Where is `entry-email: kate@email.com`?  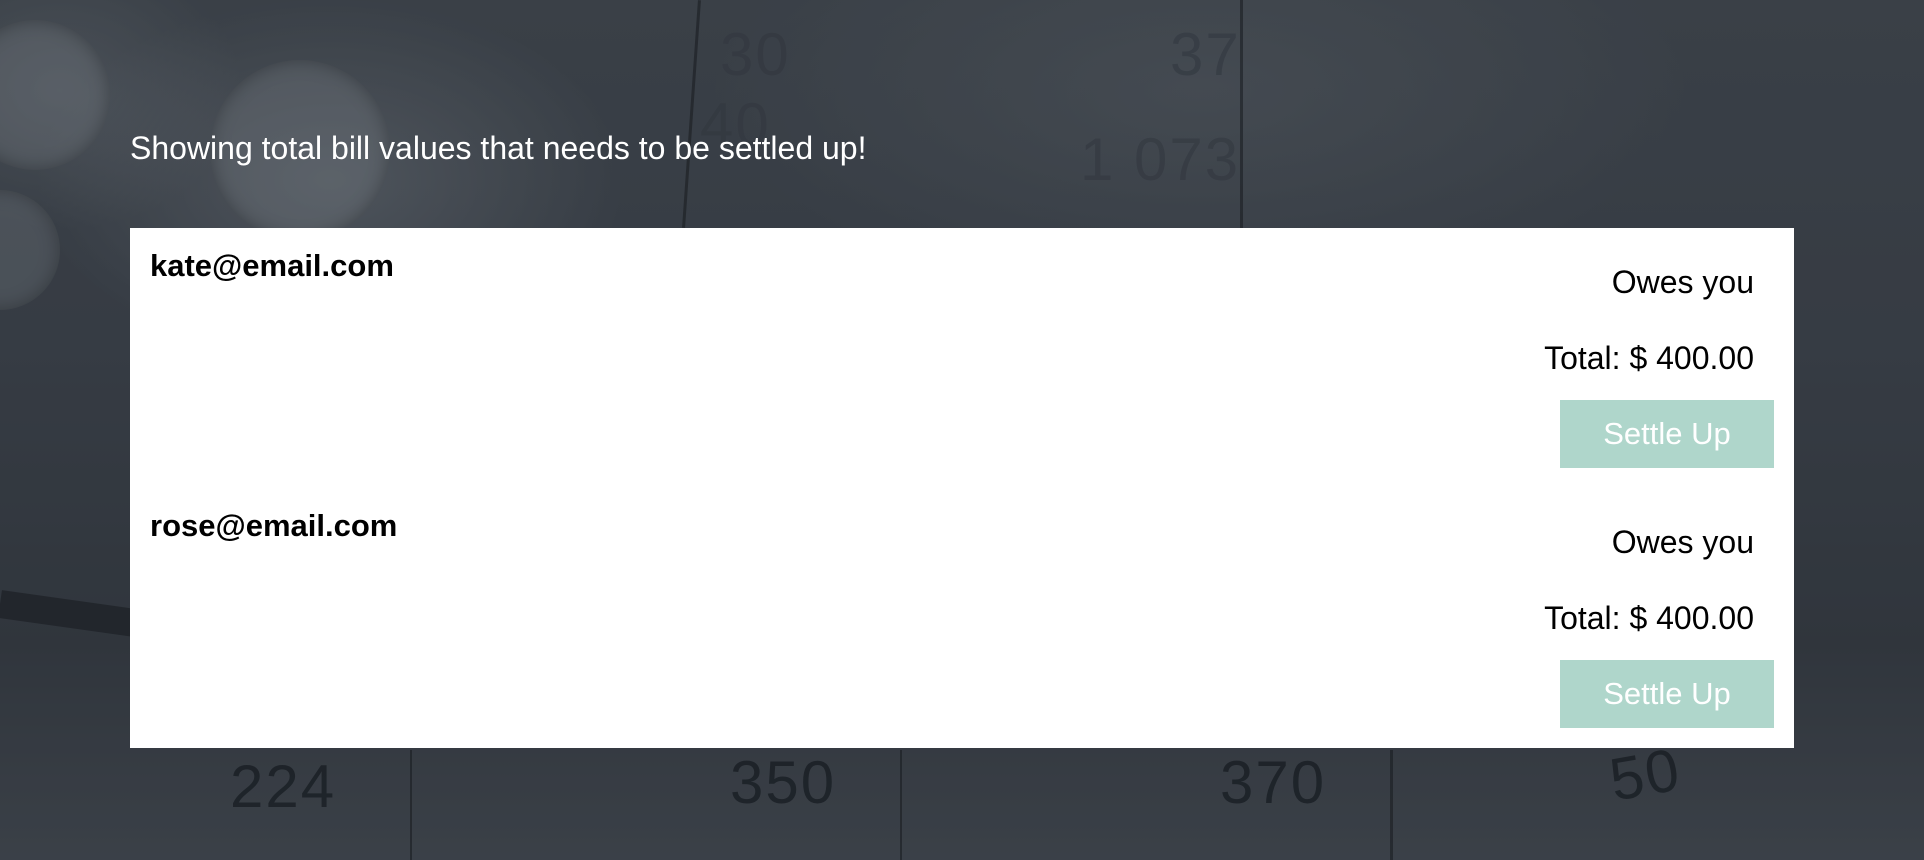 entry-email: kate@email.com is located at coordinates (272, 265).